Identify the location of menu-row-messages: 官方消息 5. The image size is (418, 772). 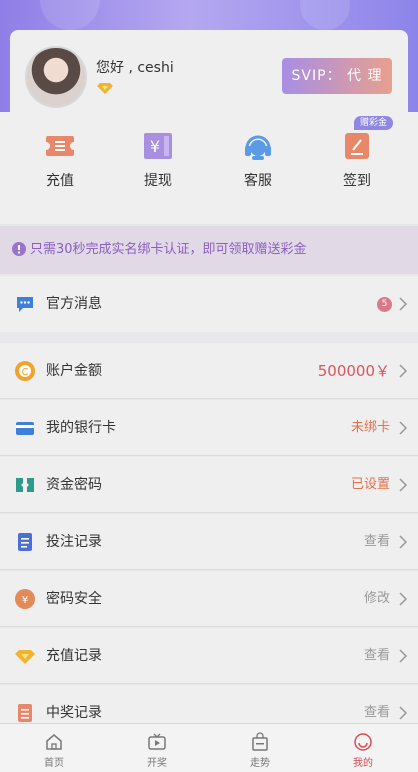
(209, 304).